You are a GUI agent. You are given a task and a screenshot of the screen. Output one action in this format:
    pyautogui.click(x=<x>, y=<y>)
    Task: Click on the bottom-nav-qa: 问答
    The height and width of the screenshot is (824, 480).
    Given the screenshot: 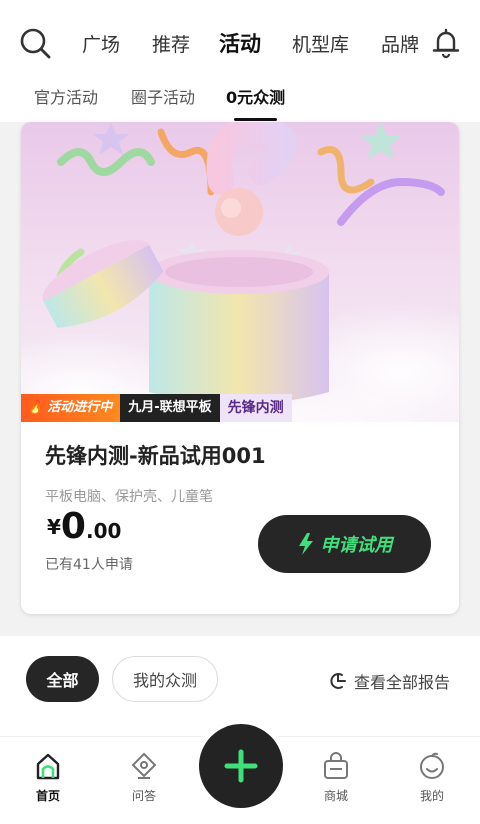 What is the action you would take?
    pyautogui.click(x=144, y=777)
    